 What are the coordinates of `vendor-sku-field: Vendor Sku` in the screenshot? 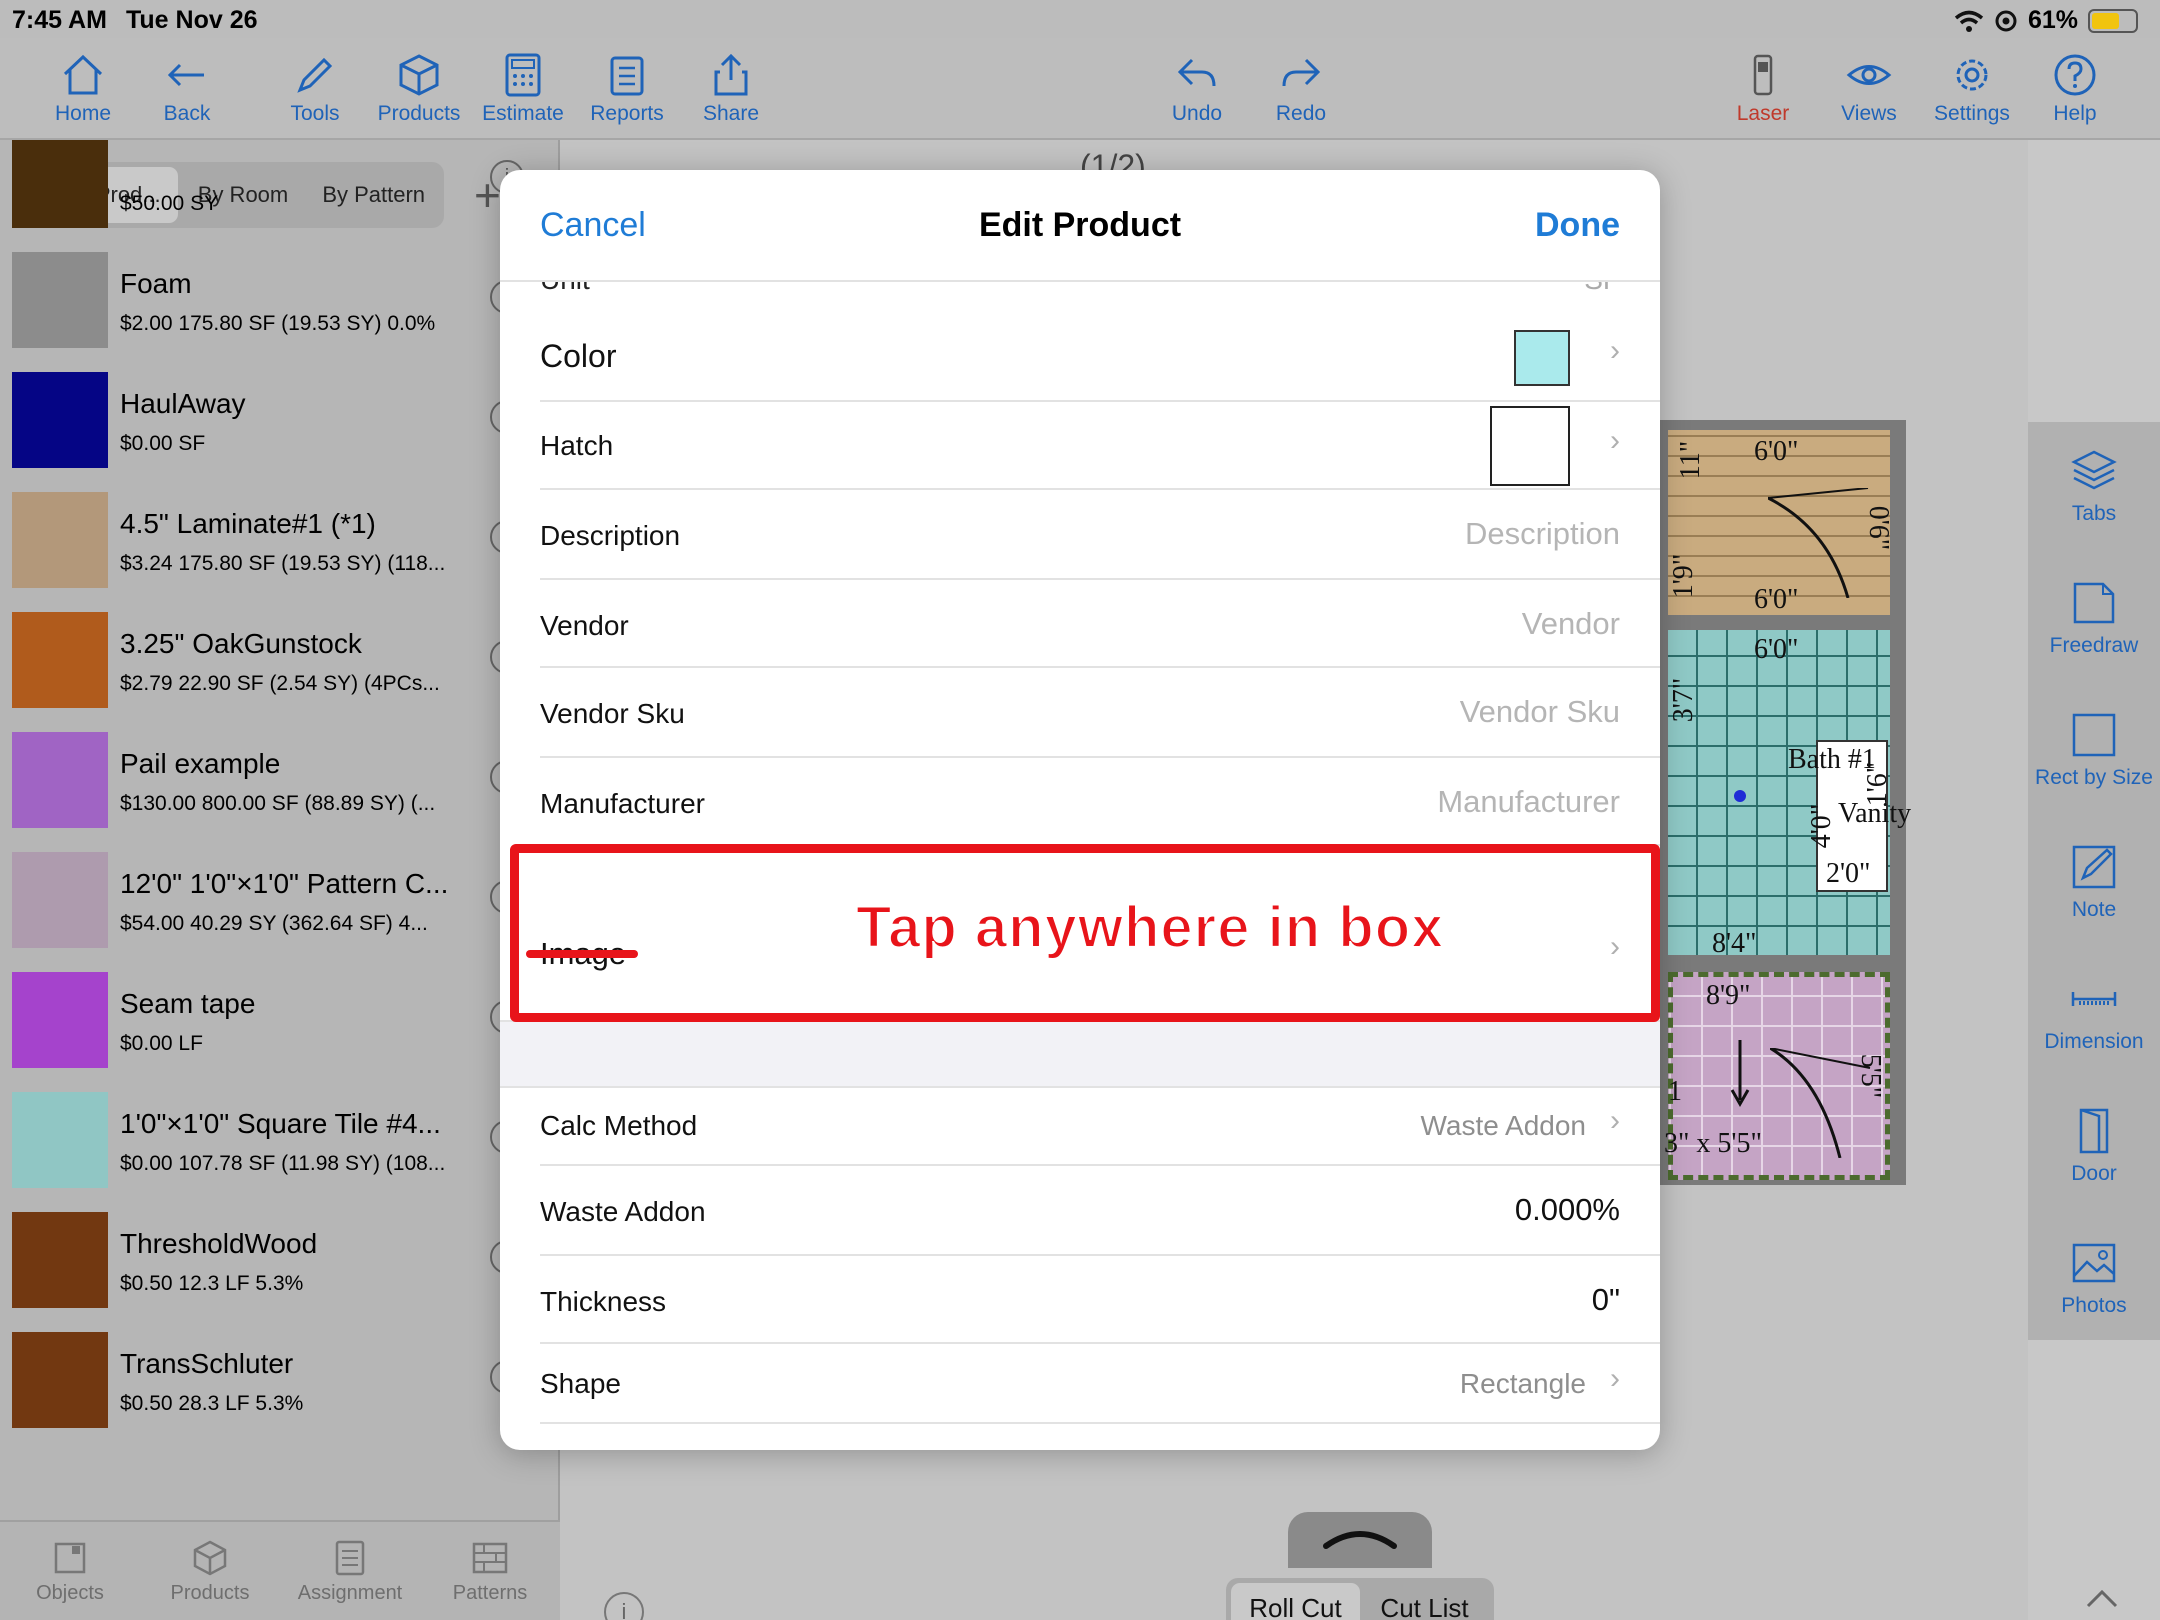 It's located at (1540, 712).